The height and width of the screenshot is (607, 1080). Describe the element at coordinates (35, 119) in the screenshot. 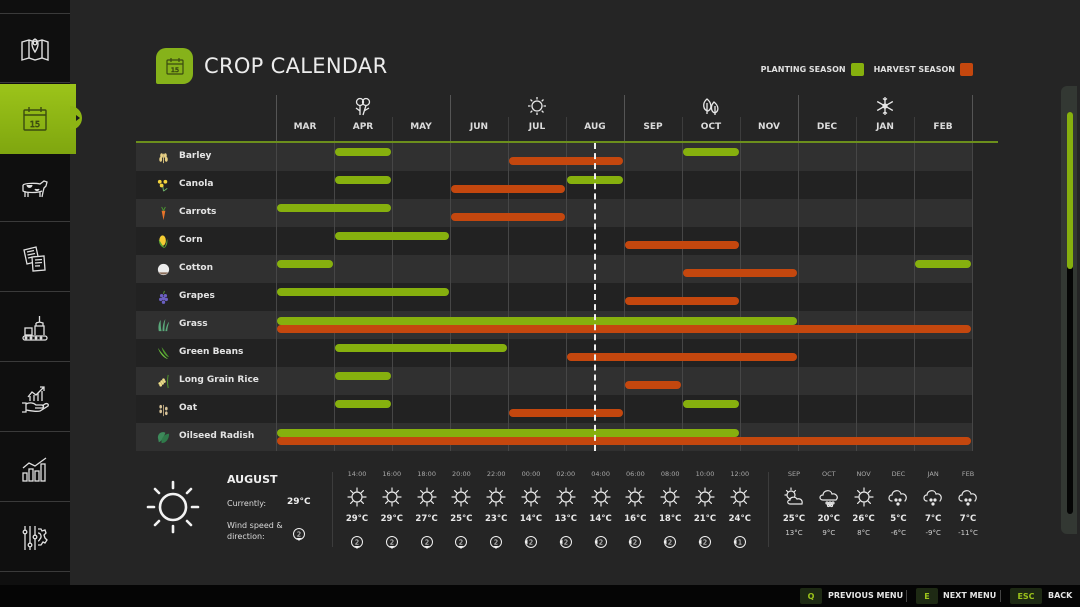

I see `calendar-icon: 15` at that location.